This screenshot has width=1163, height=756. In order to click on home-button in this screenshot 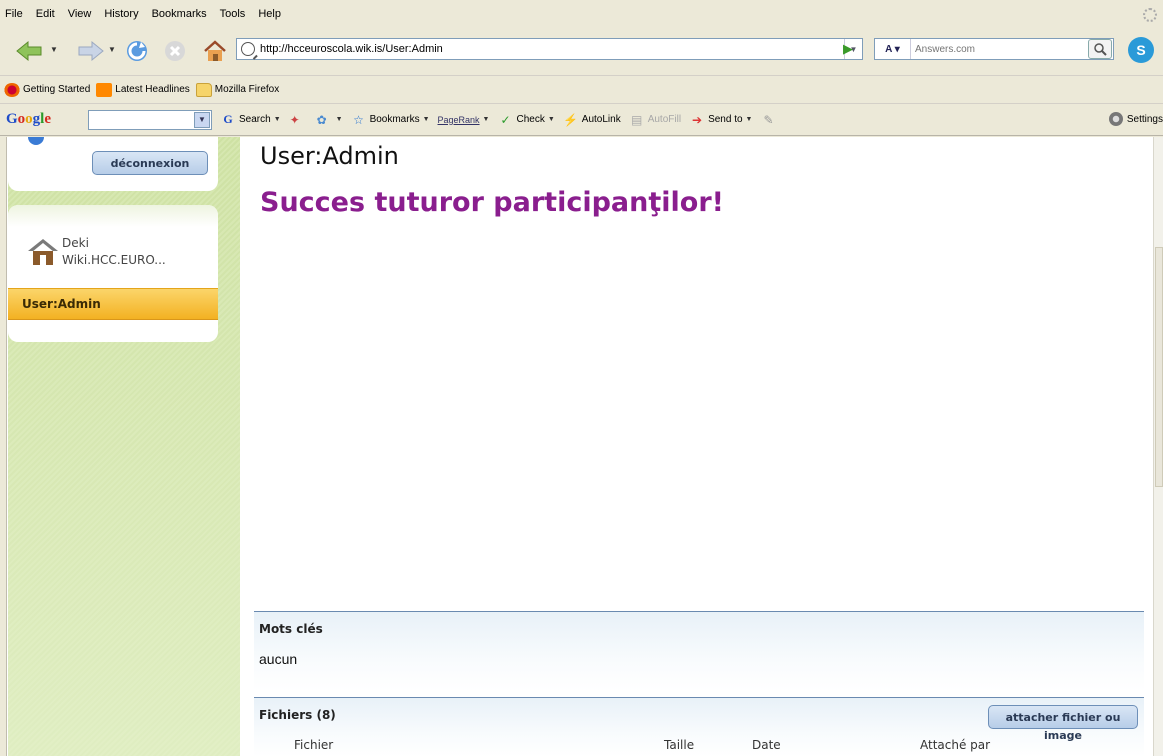, I will do `click(215, 51)`.